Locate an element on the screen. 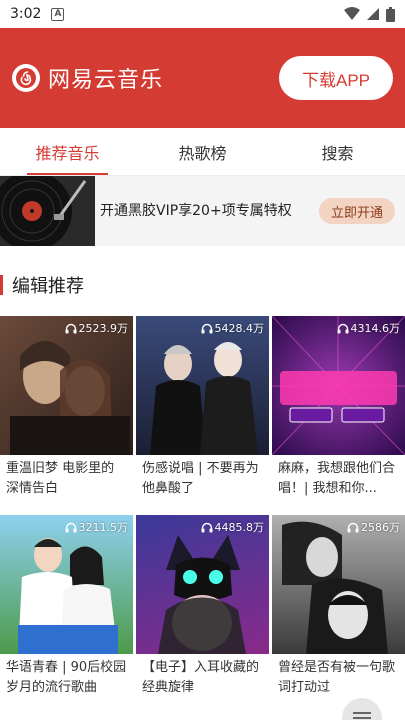  vip-promo-text: 开通黑胶VIP享20+项专属特权 is located at coordinates (196, 211).